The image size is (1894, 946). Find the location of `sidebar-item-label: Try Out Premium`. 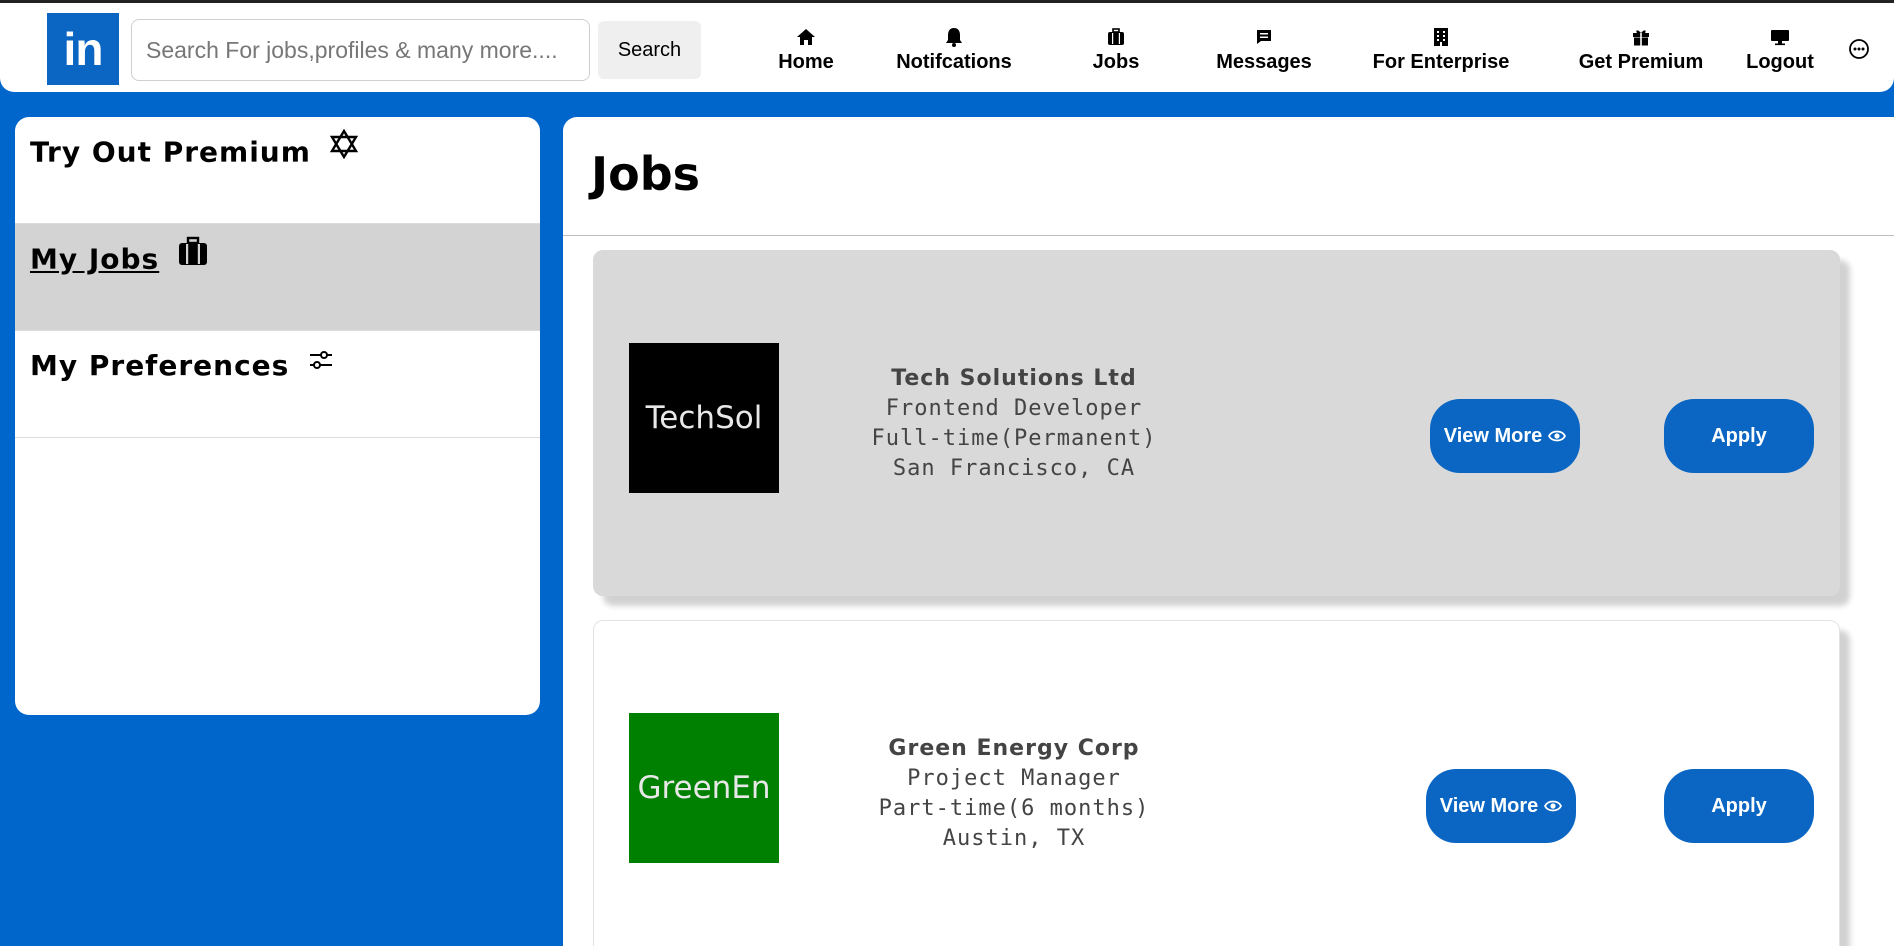

sidebar-item-label: Try Out Premium is located at coordinates (170, 152).